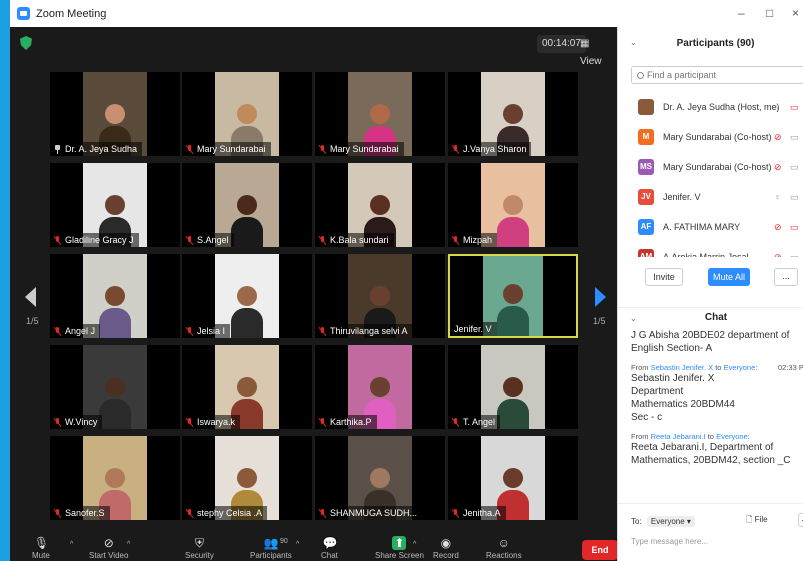  Describe the element at coordinates (710, 137) in the screenshot. I see `participant-row: M Mary Sundarabai (Co-host) ⊘ ▭` at that location.